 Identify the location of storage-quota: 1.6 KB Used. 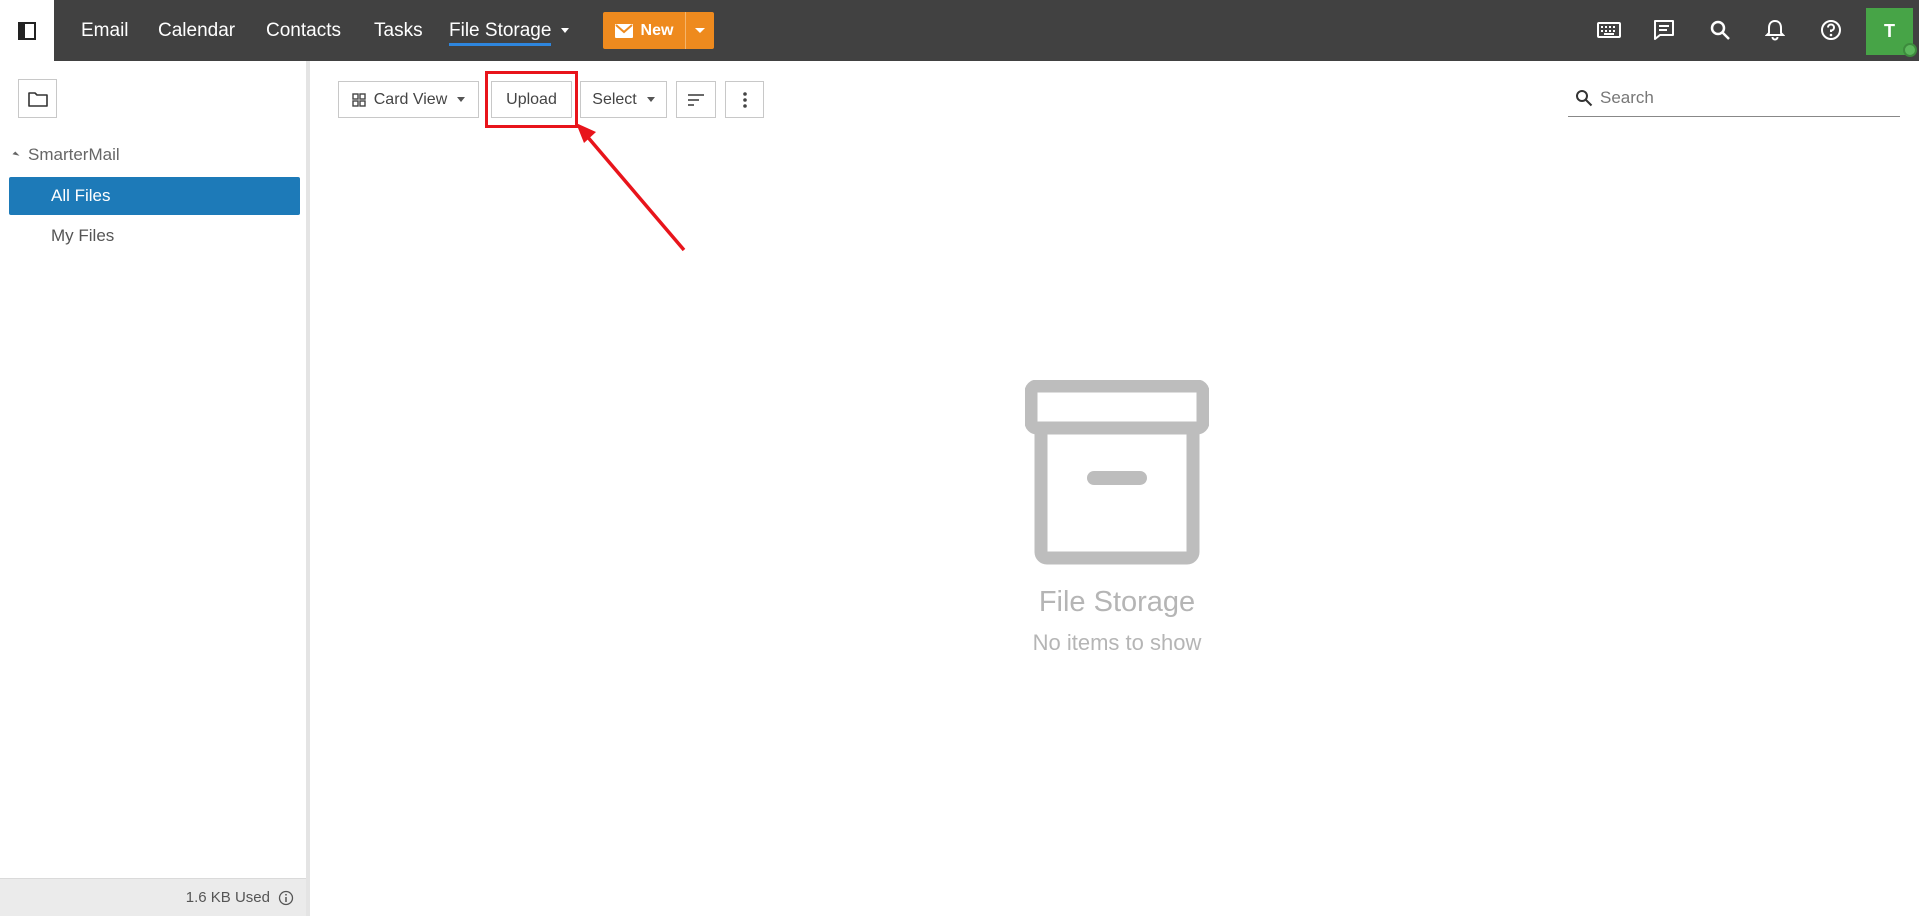
(153, 897).